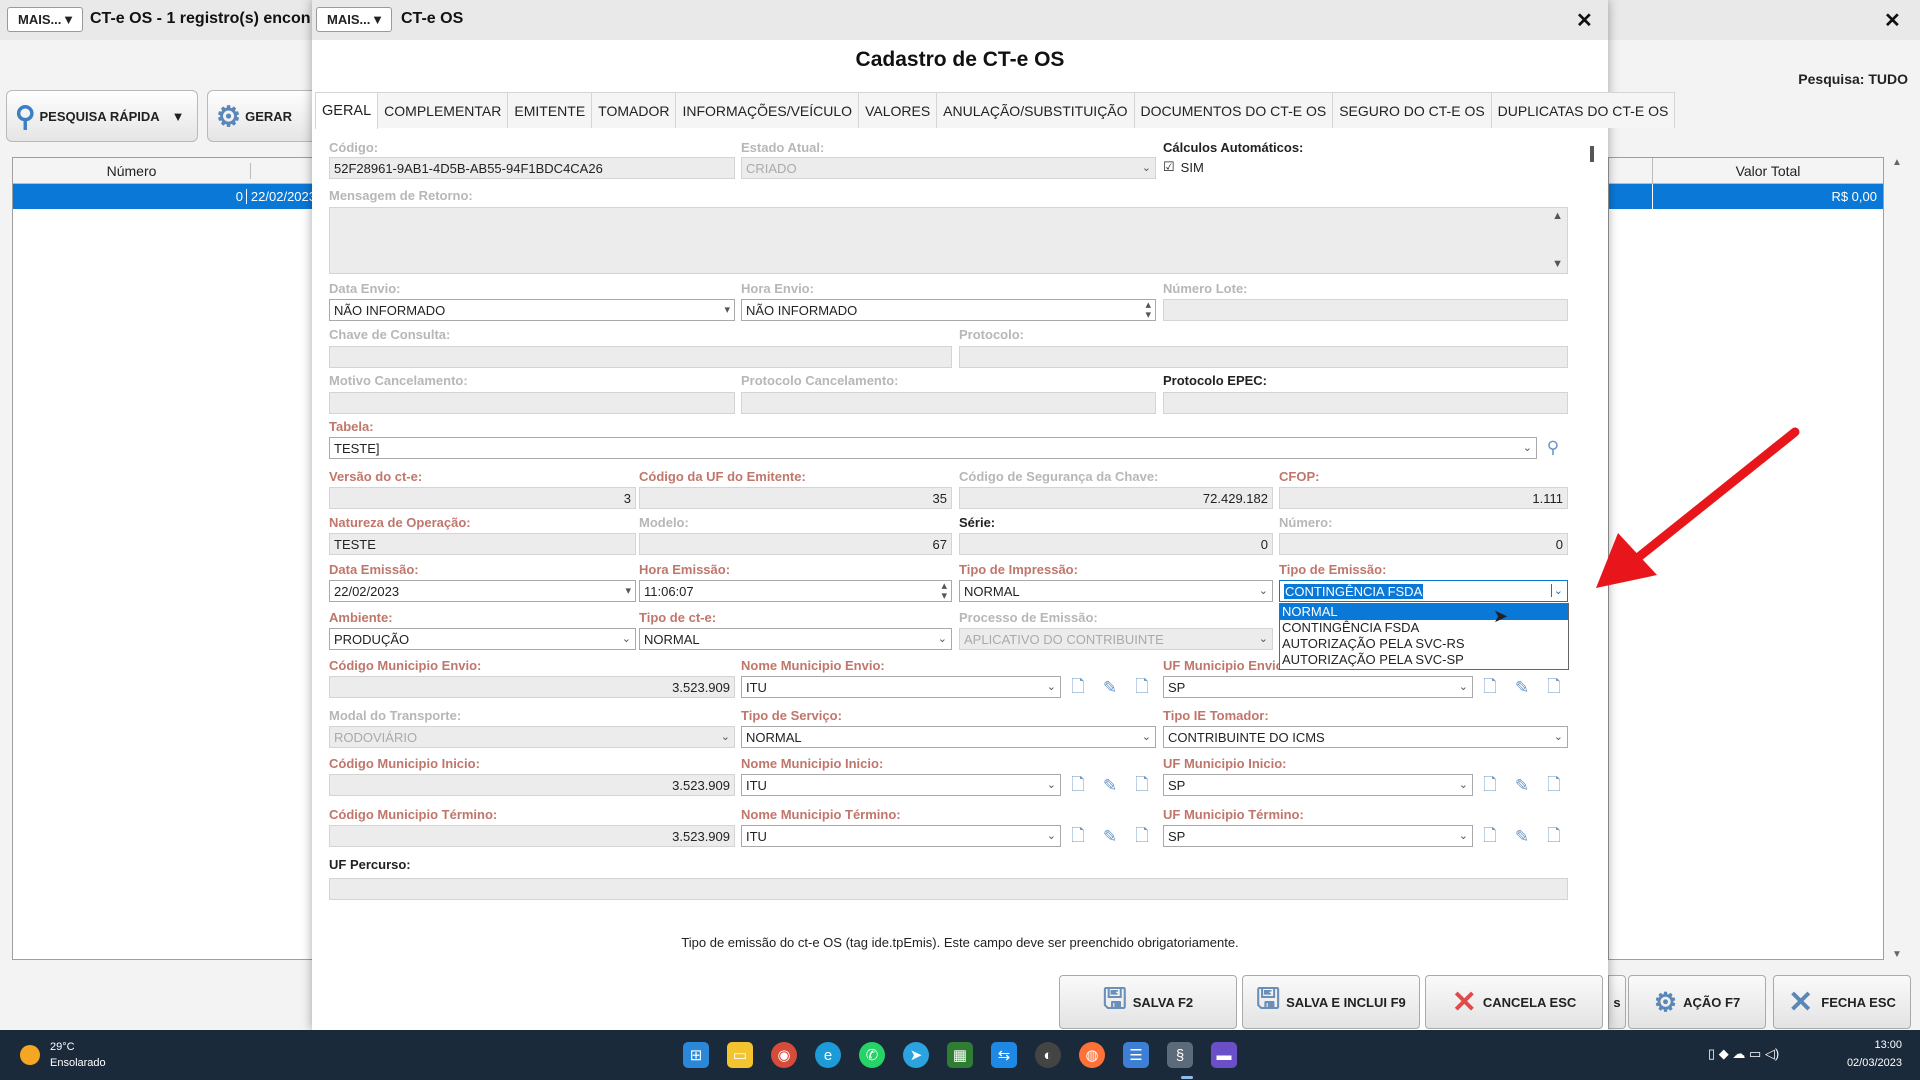 The image size is (1920, 1080). Describe the element at coordinates (1116, 639) in the screenshot. I see `processo-select: APLICATIVO DO CONTRIBUINTE ⌄` at that location.